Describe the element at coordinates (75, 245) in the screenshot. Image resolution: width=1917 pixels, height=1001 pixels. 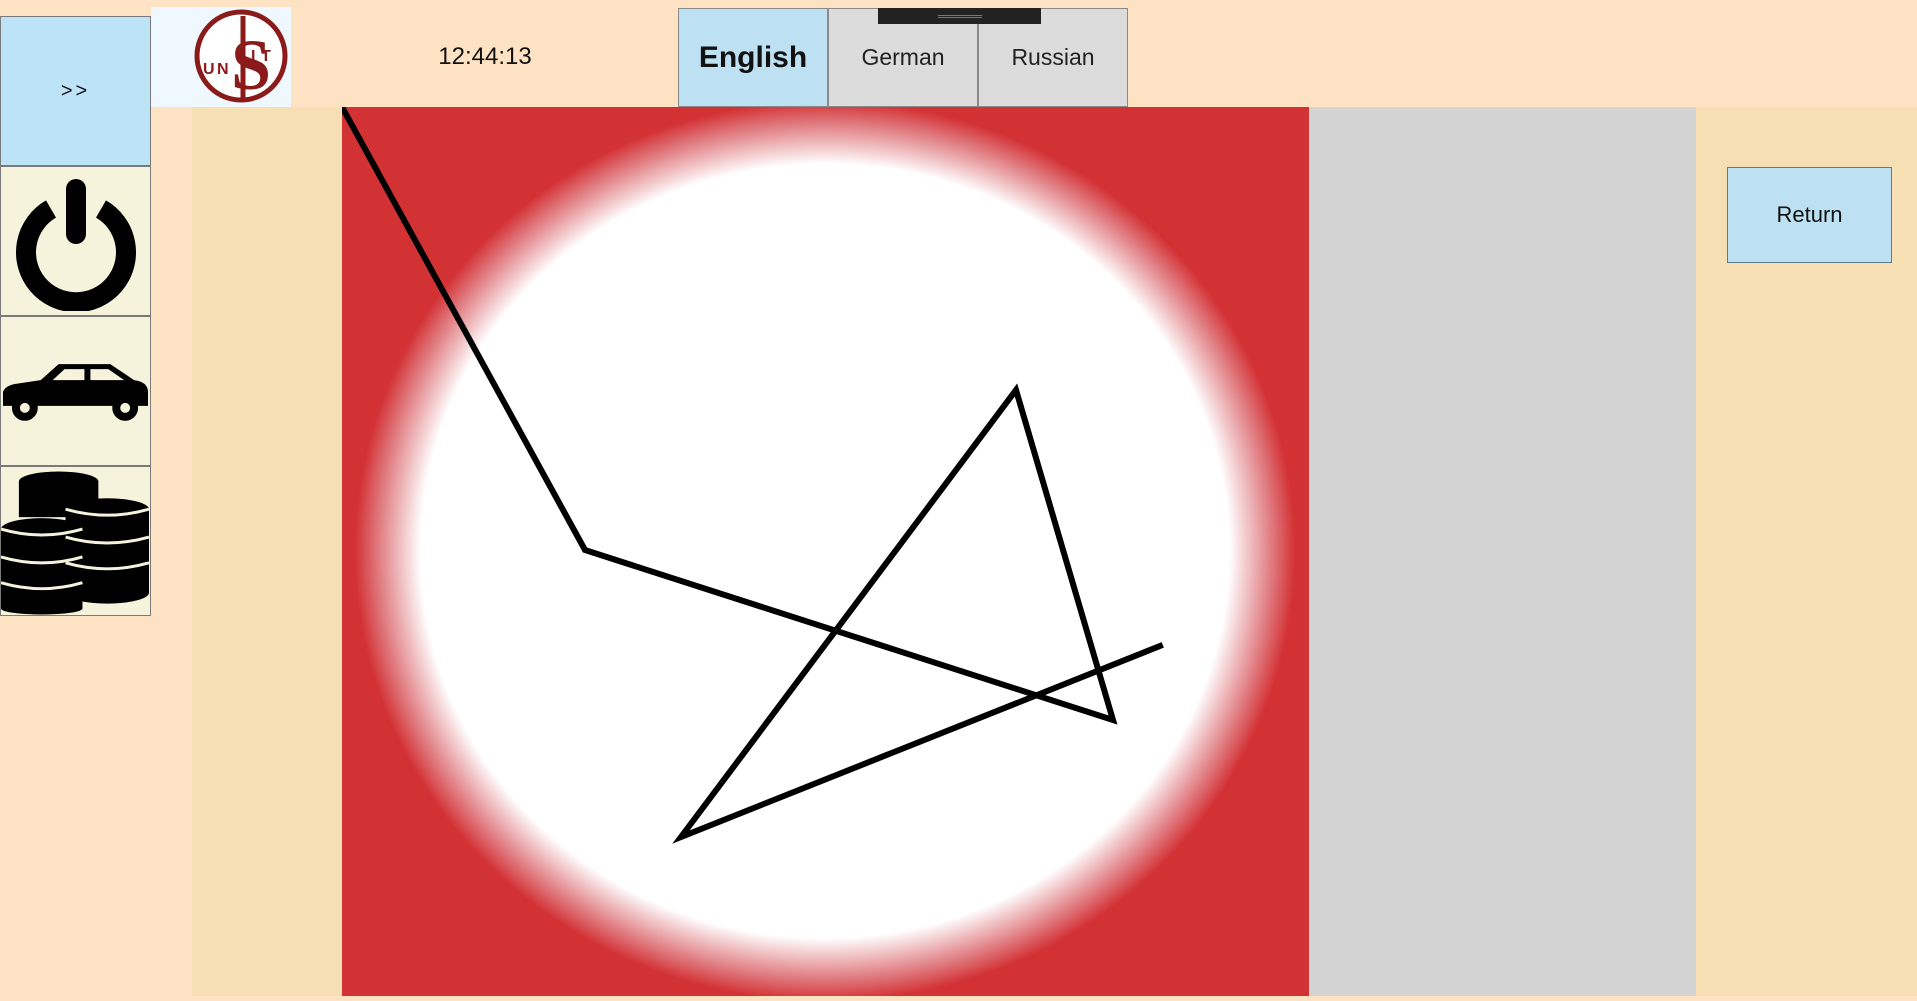
I see `power-icon` at that location.